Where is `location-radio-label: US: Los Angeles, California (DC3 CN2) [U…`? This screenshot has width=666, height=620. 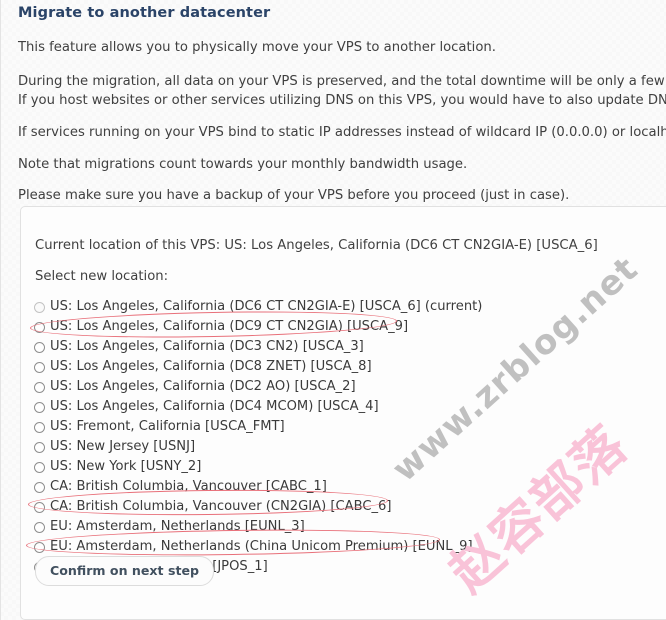 location-radio-label: US: Los Angeles, California (DC3 CN2) [U… is located at coordinates (207, 346).